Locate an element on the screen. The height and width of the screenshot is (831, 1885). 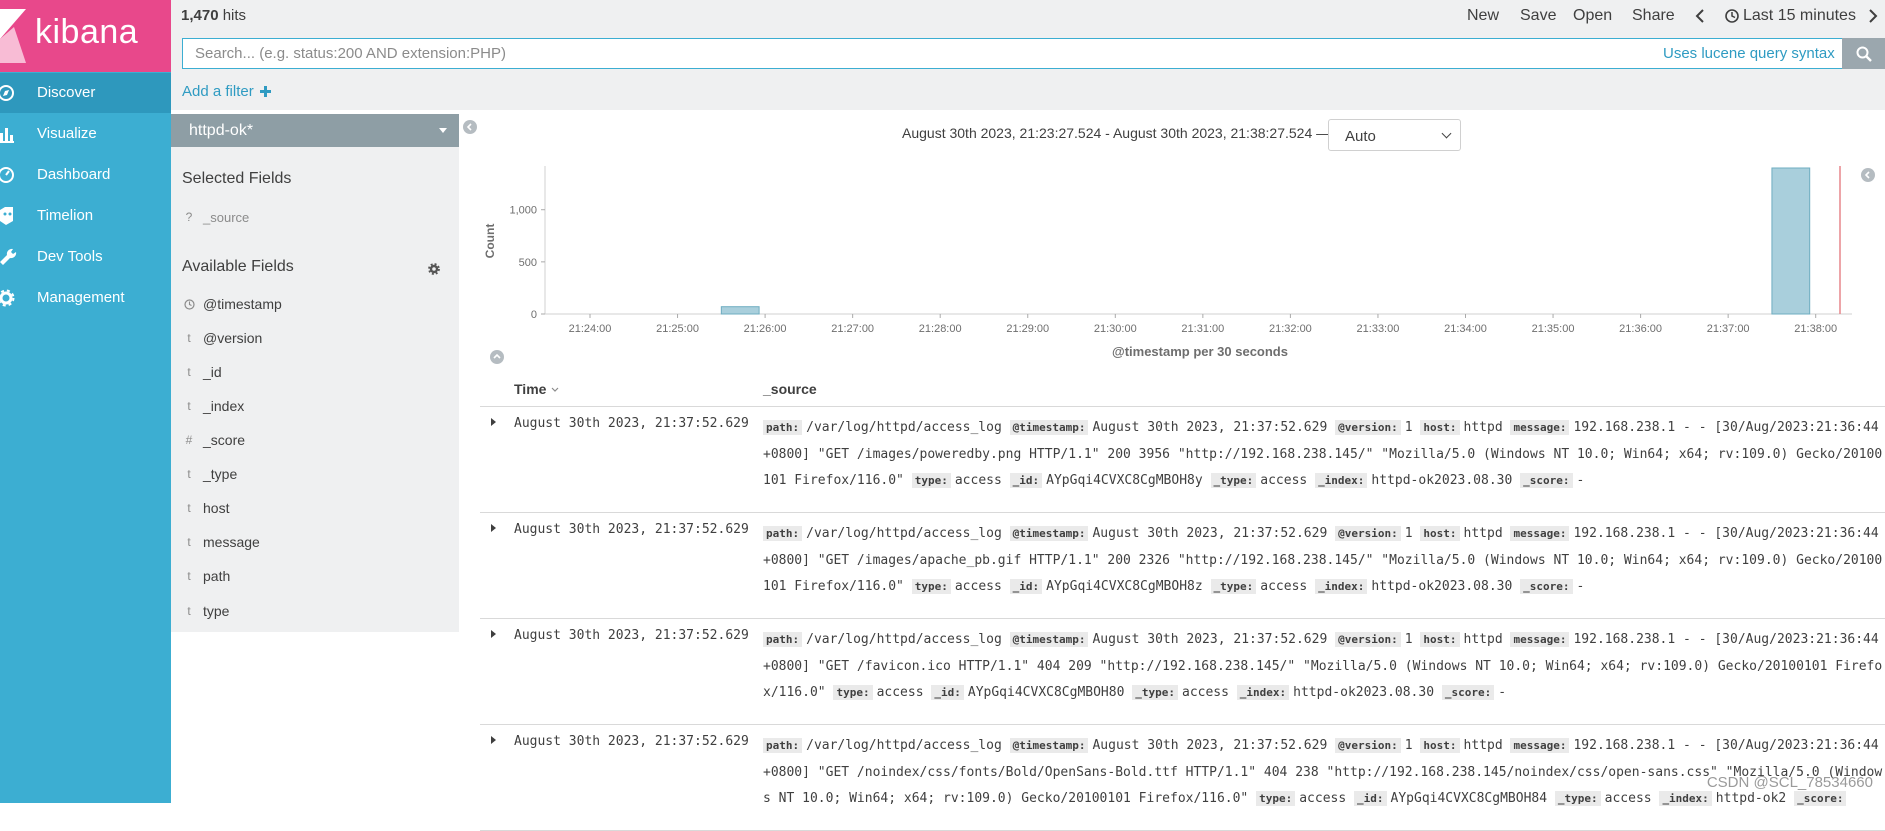
sidebar-item-visualize: Visualize is located at coordinates (85, 134).